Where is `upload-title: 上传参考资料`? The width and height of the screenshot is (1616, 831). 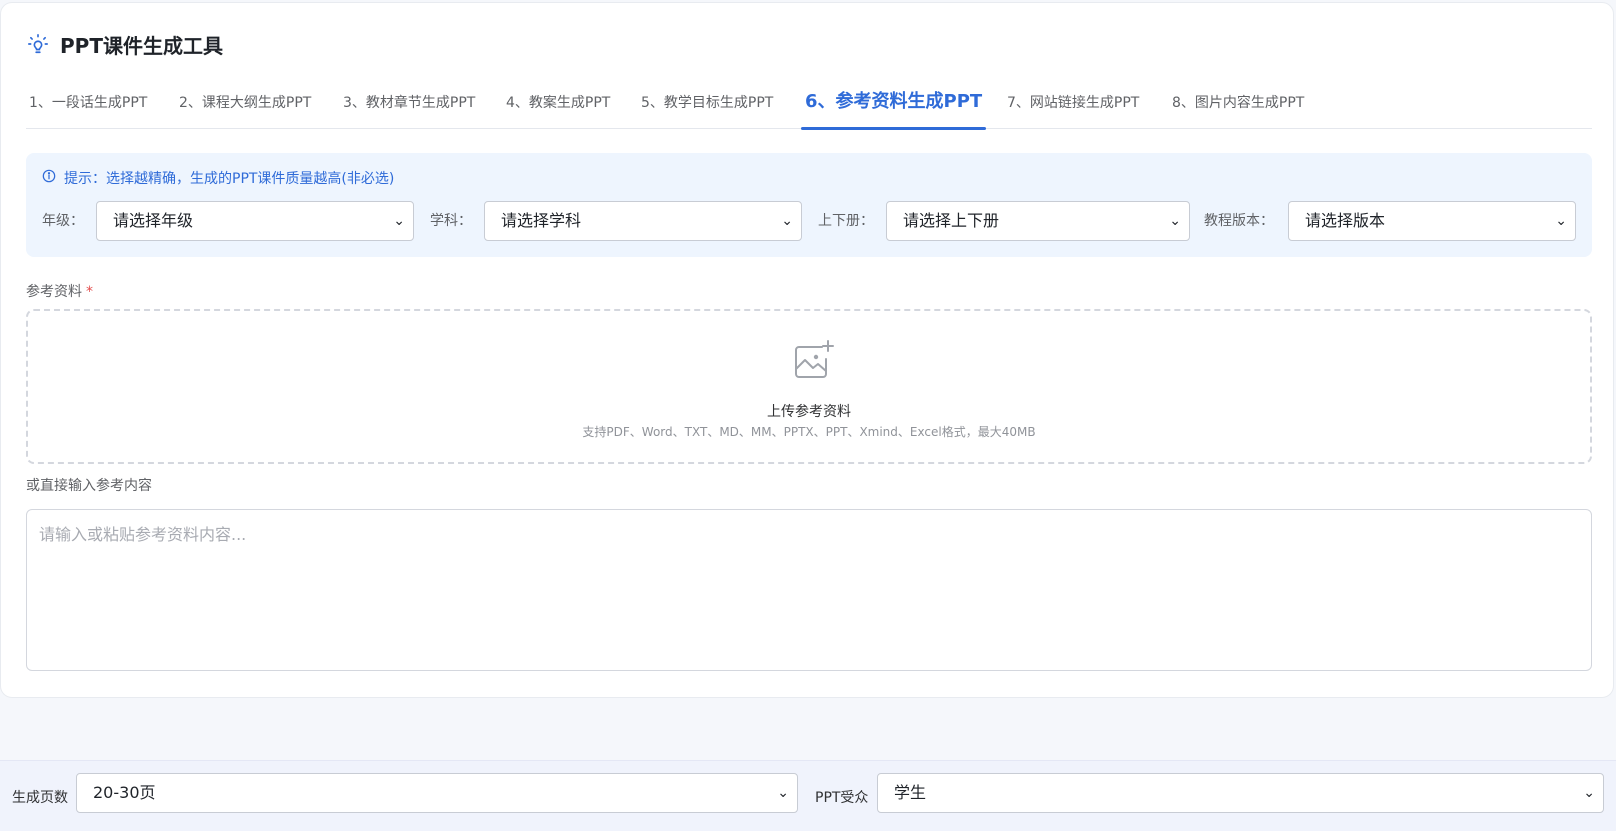
upload-title: 上传参考资料 is located at coordinates (809, 412).